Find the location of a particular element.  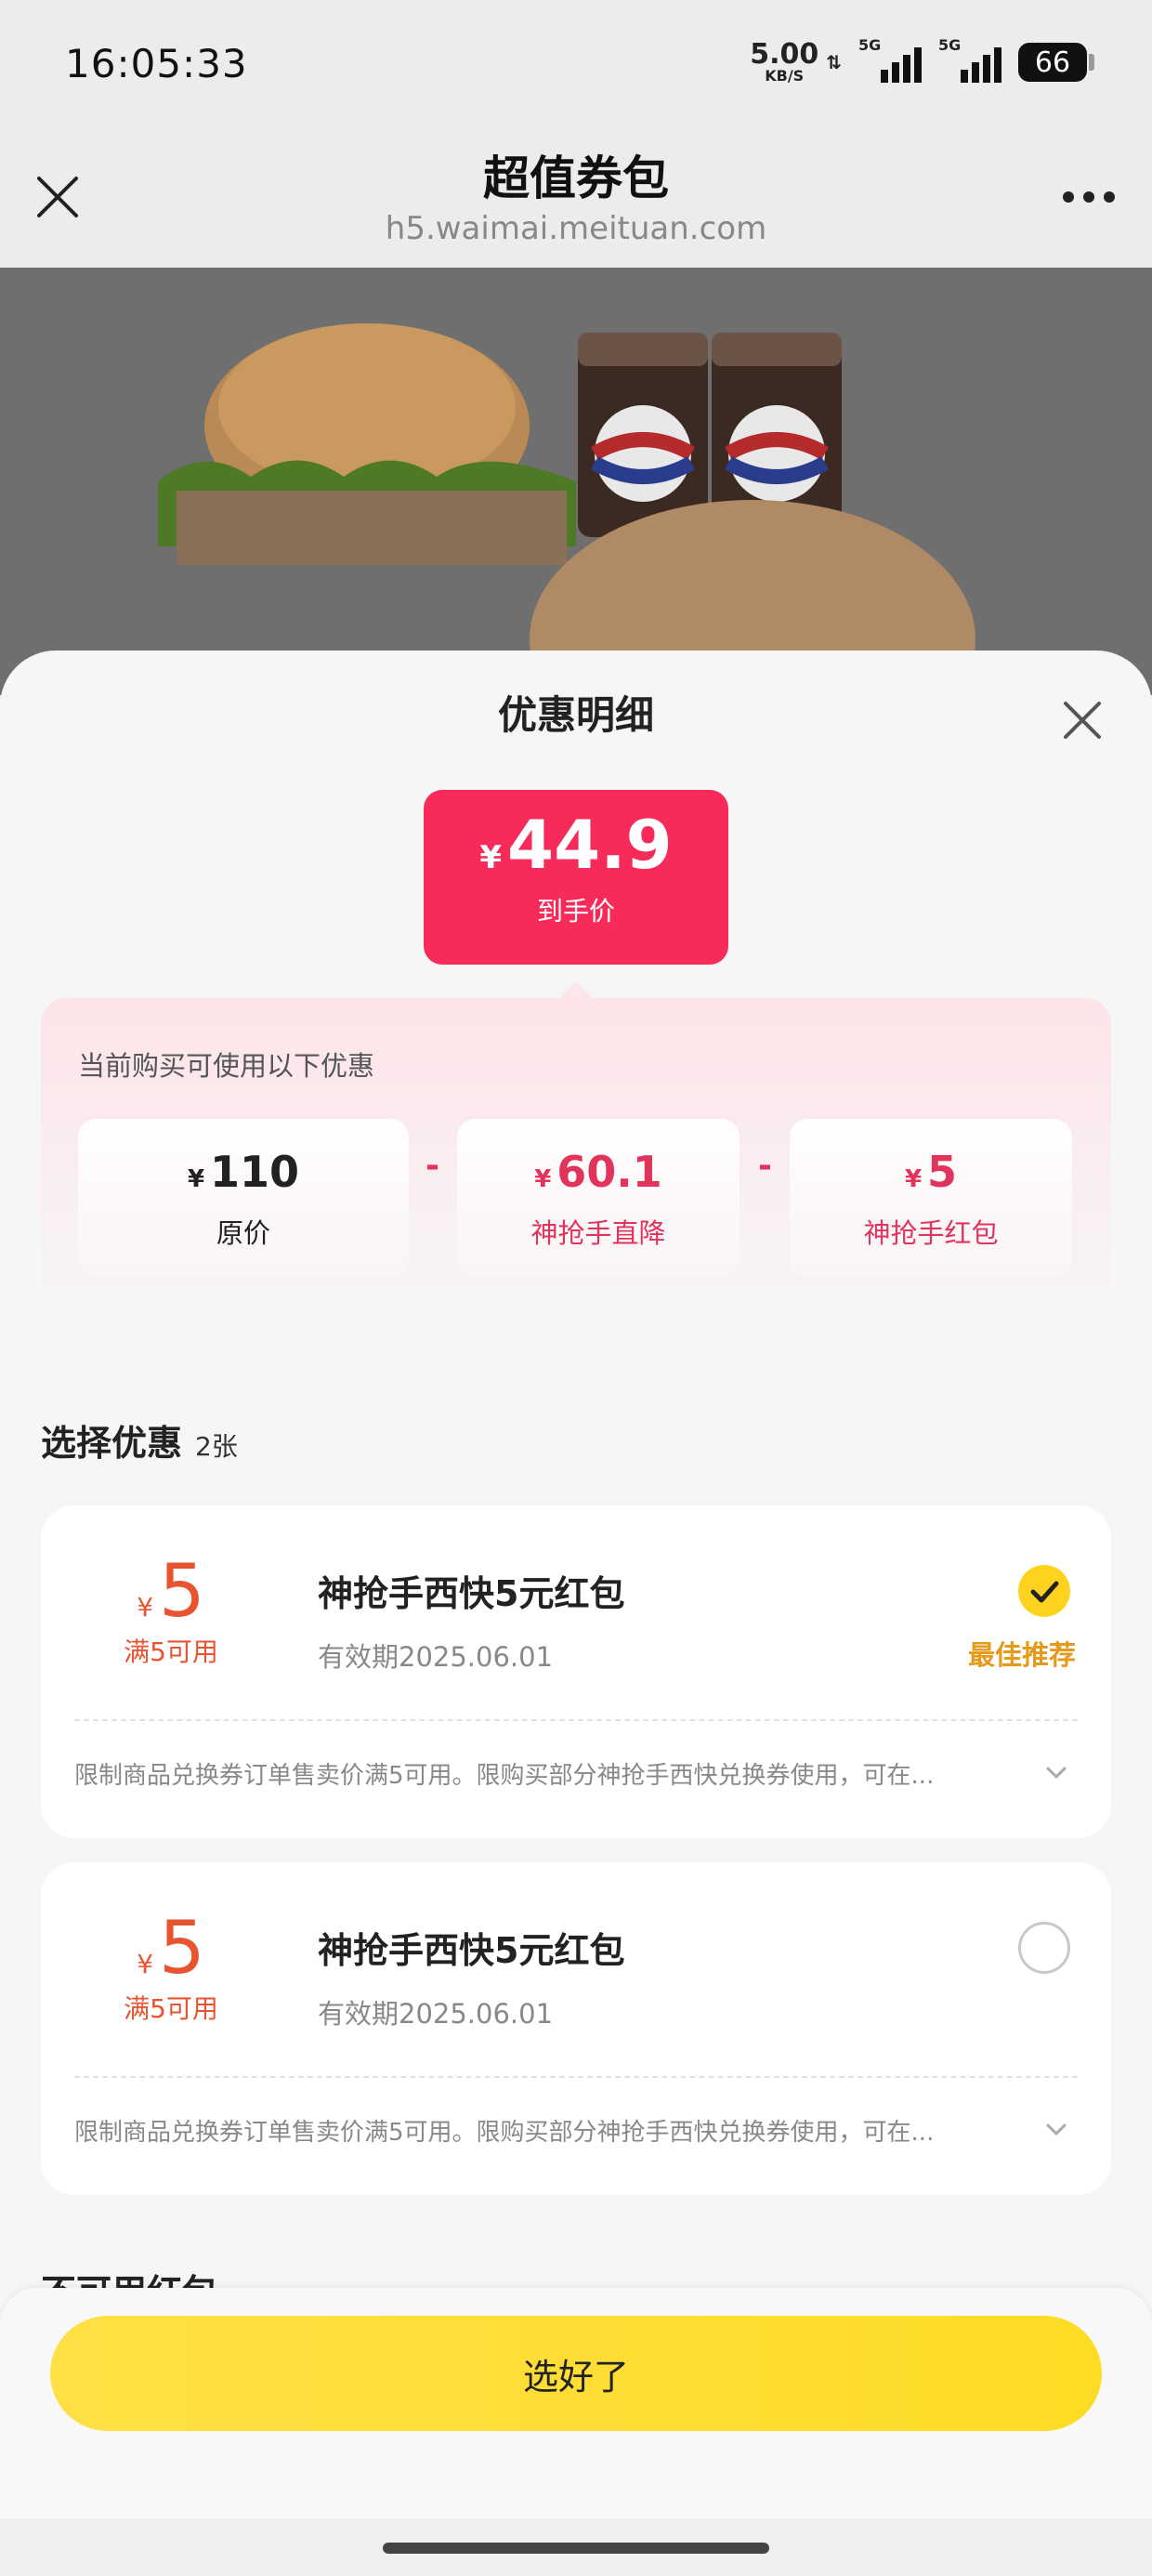

signal2-label: 5G is located at coordinates (950, 45).